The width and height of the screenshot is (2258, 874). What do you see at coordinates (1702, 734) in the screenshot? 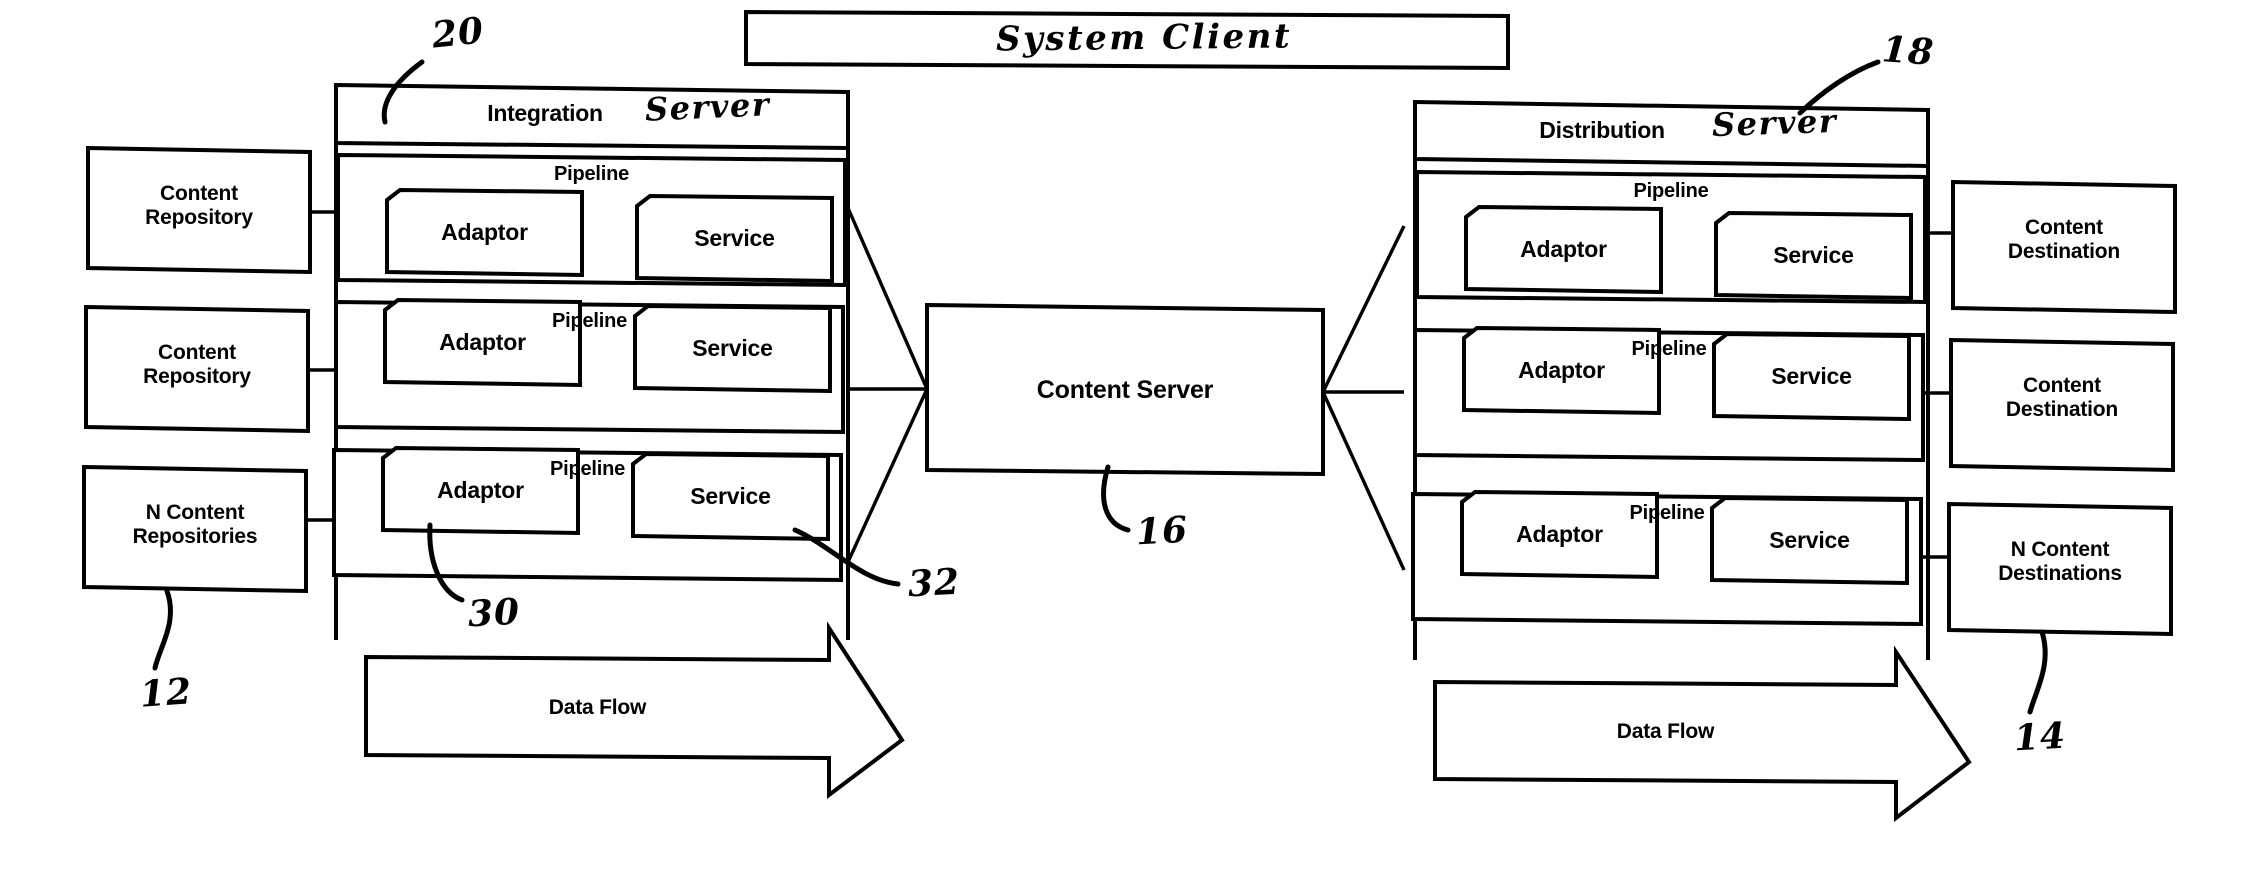
I see `data-flow-arrow-right` at bounding box center [1702, 734].